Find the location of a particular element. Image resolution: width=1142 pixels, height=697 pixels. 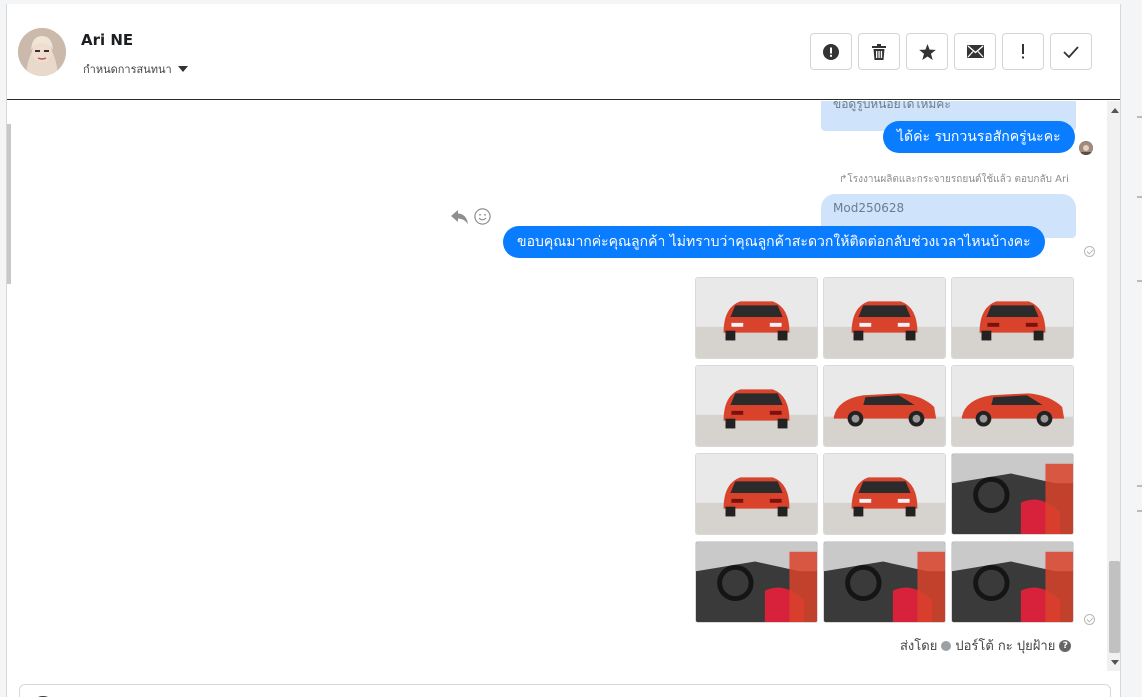

contact-avatar is located at coordinates (42, 52).